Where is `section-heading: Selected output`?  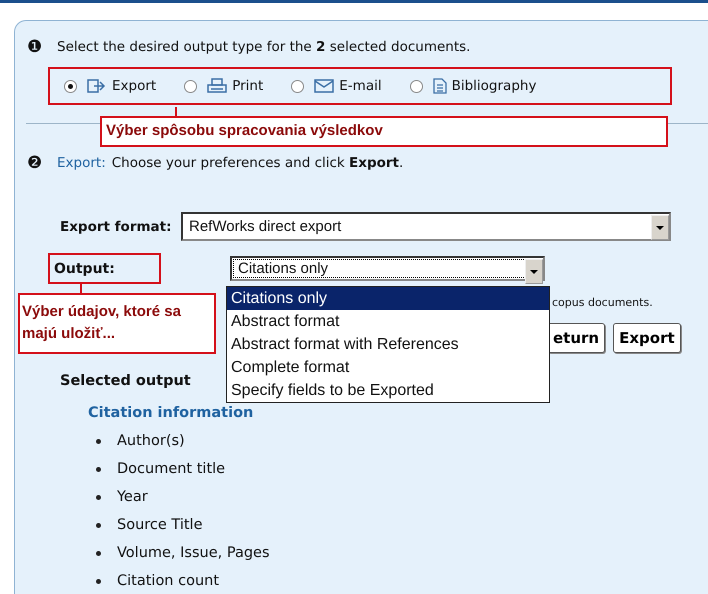 section-heading: Selected output is located at coordinates (125, 381).